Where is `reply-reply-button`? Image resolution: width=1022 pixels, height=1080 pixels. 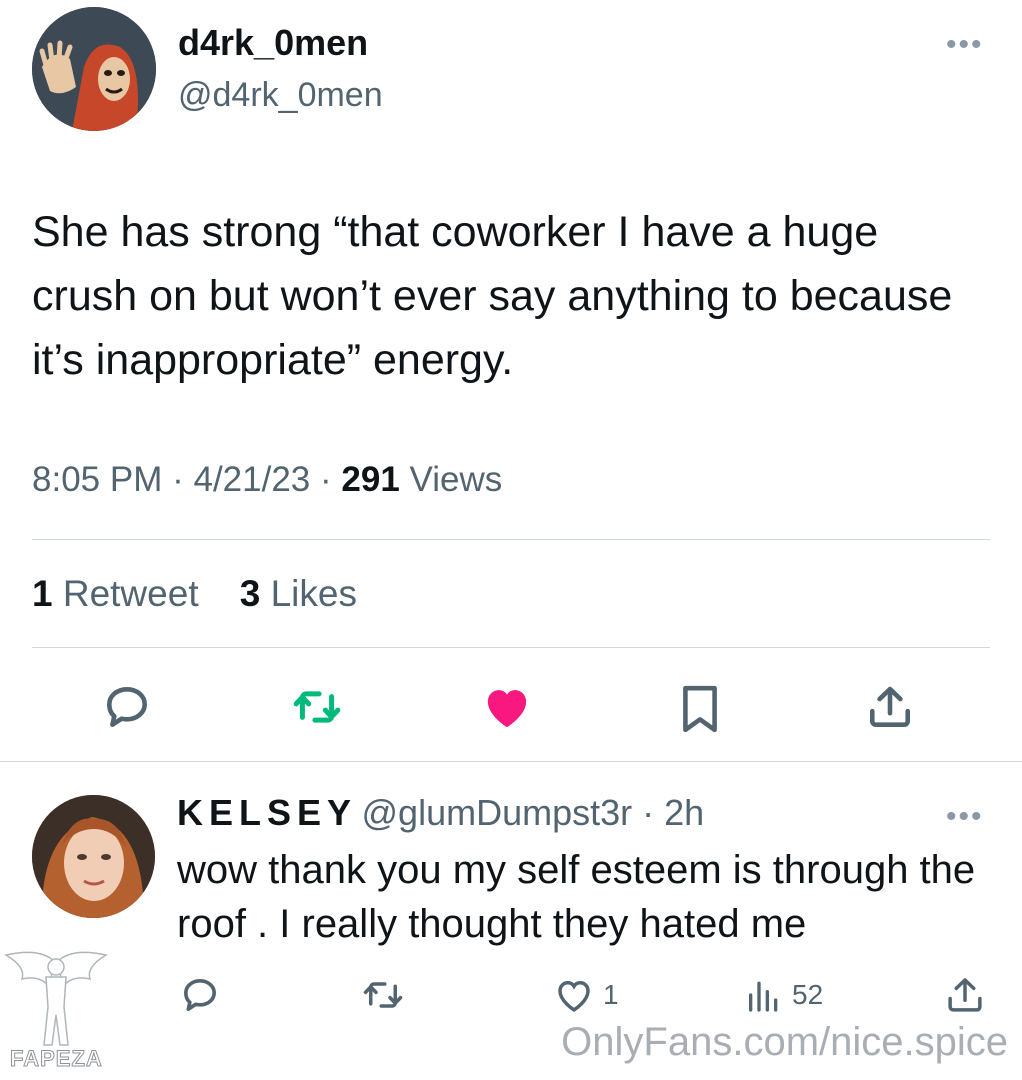 reply-reply-button is located at coordinates (200, 995).